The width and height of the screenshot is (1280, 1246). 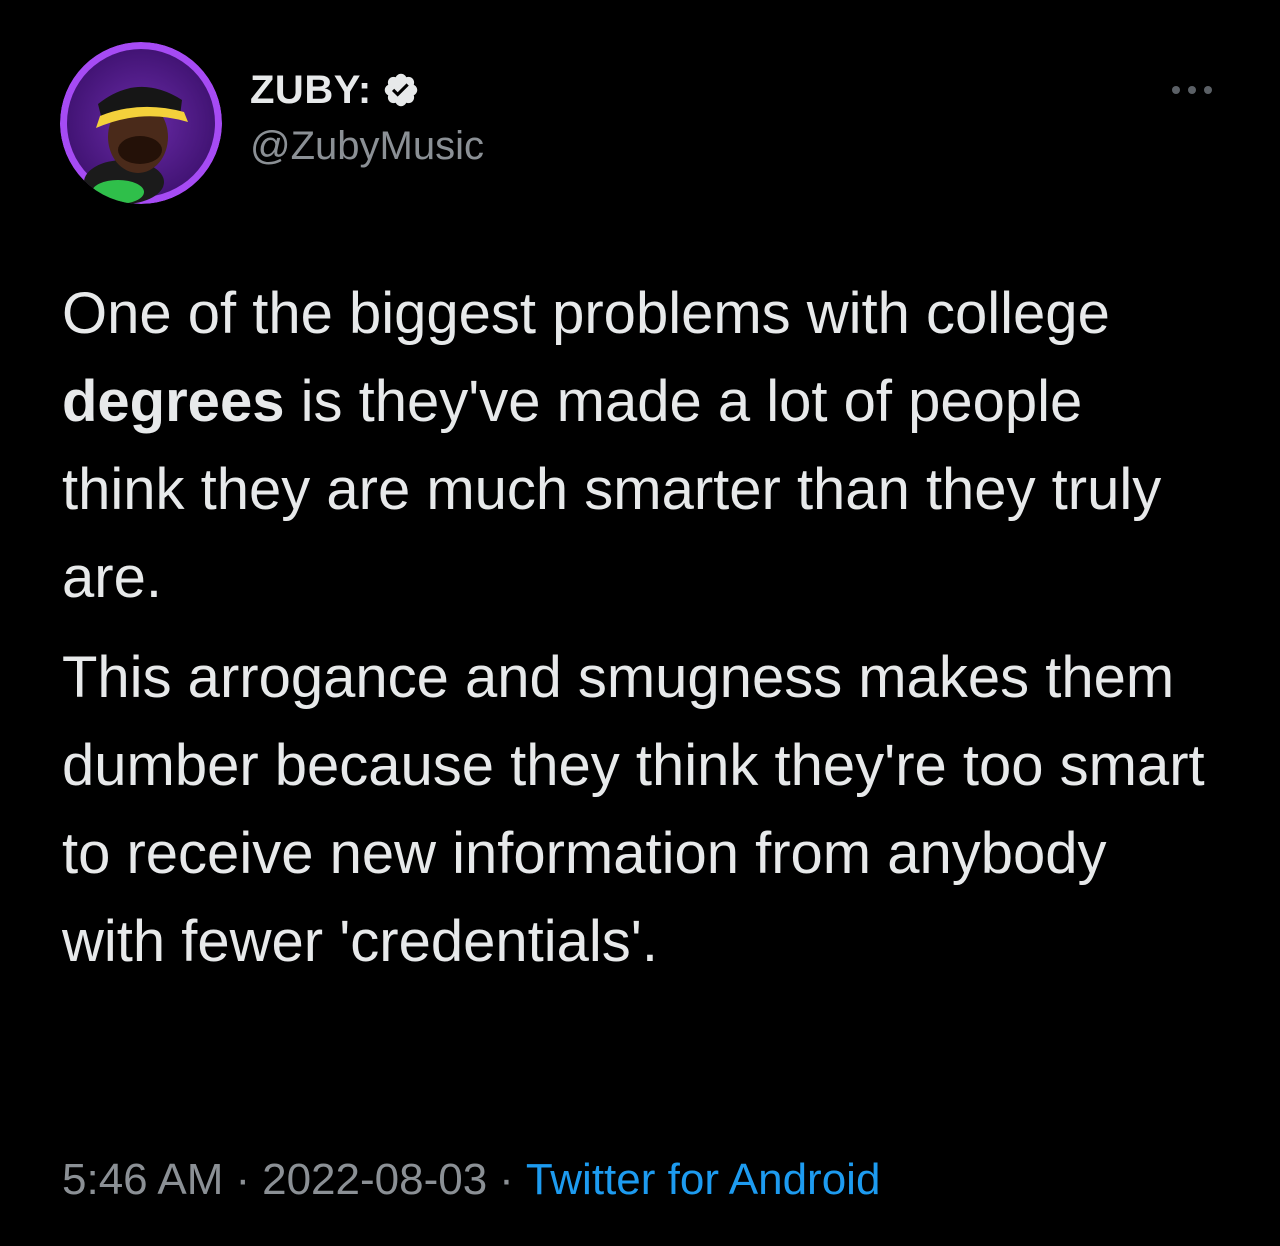 What do you see at coordinates (173, 401) in the screenshot?
I see `tweet-text-bold: degrees` at bounding box center [173, 401].